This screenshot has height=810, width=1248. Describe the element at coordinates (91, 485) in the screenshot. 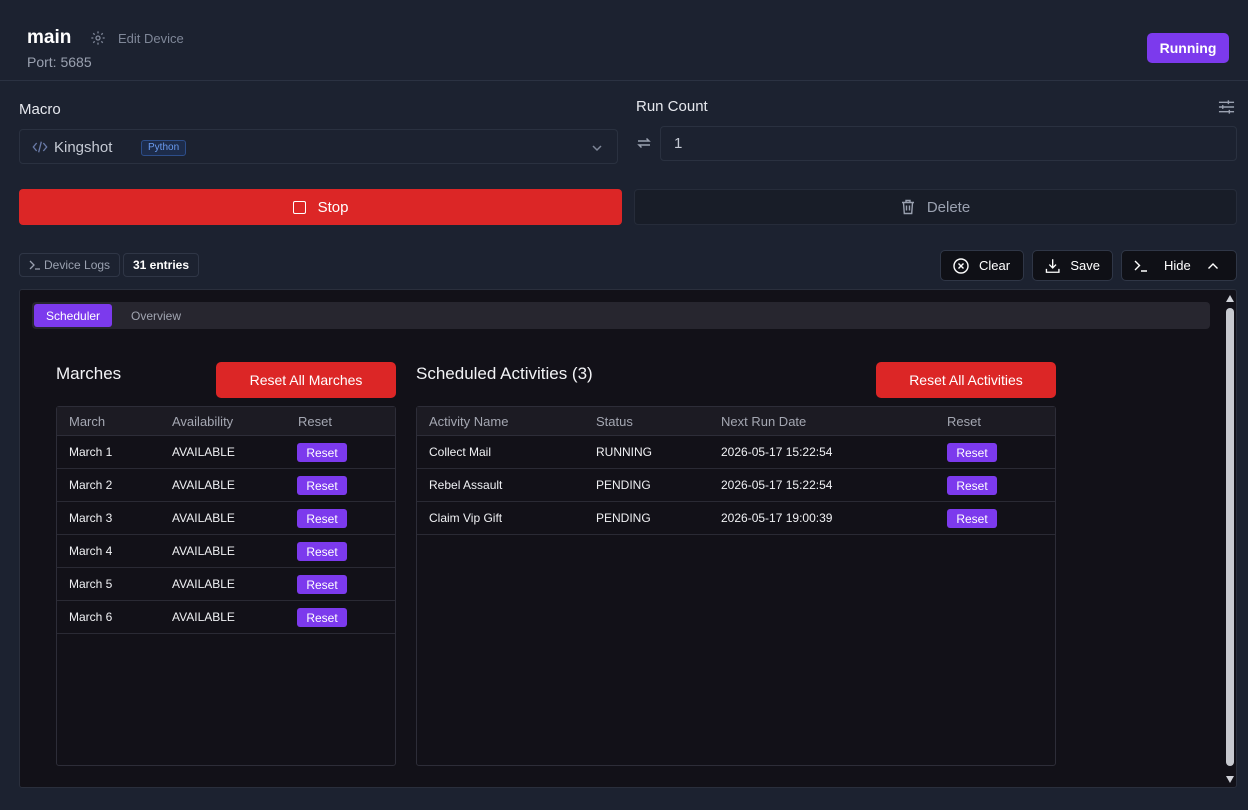

I see `march-name: March 2` at that location.